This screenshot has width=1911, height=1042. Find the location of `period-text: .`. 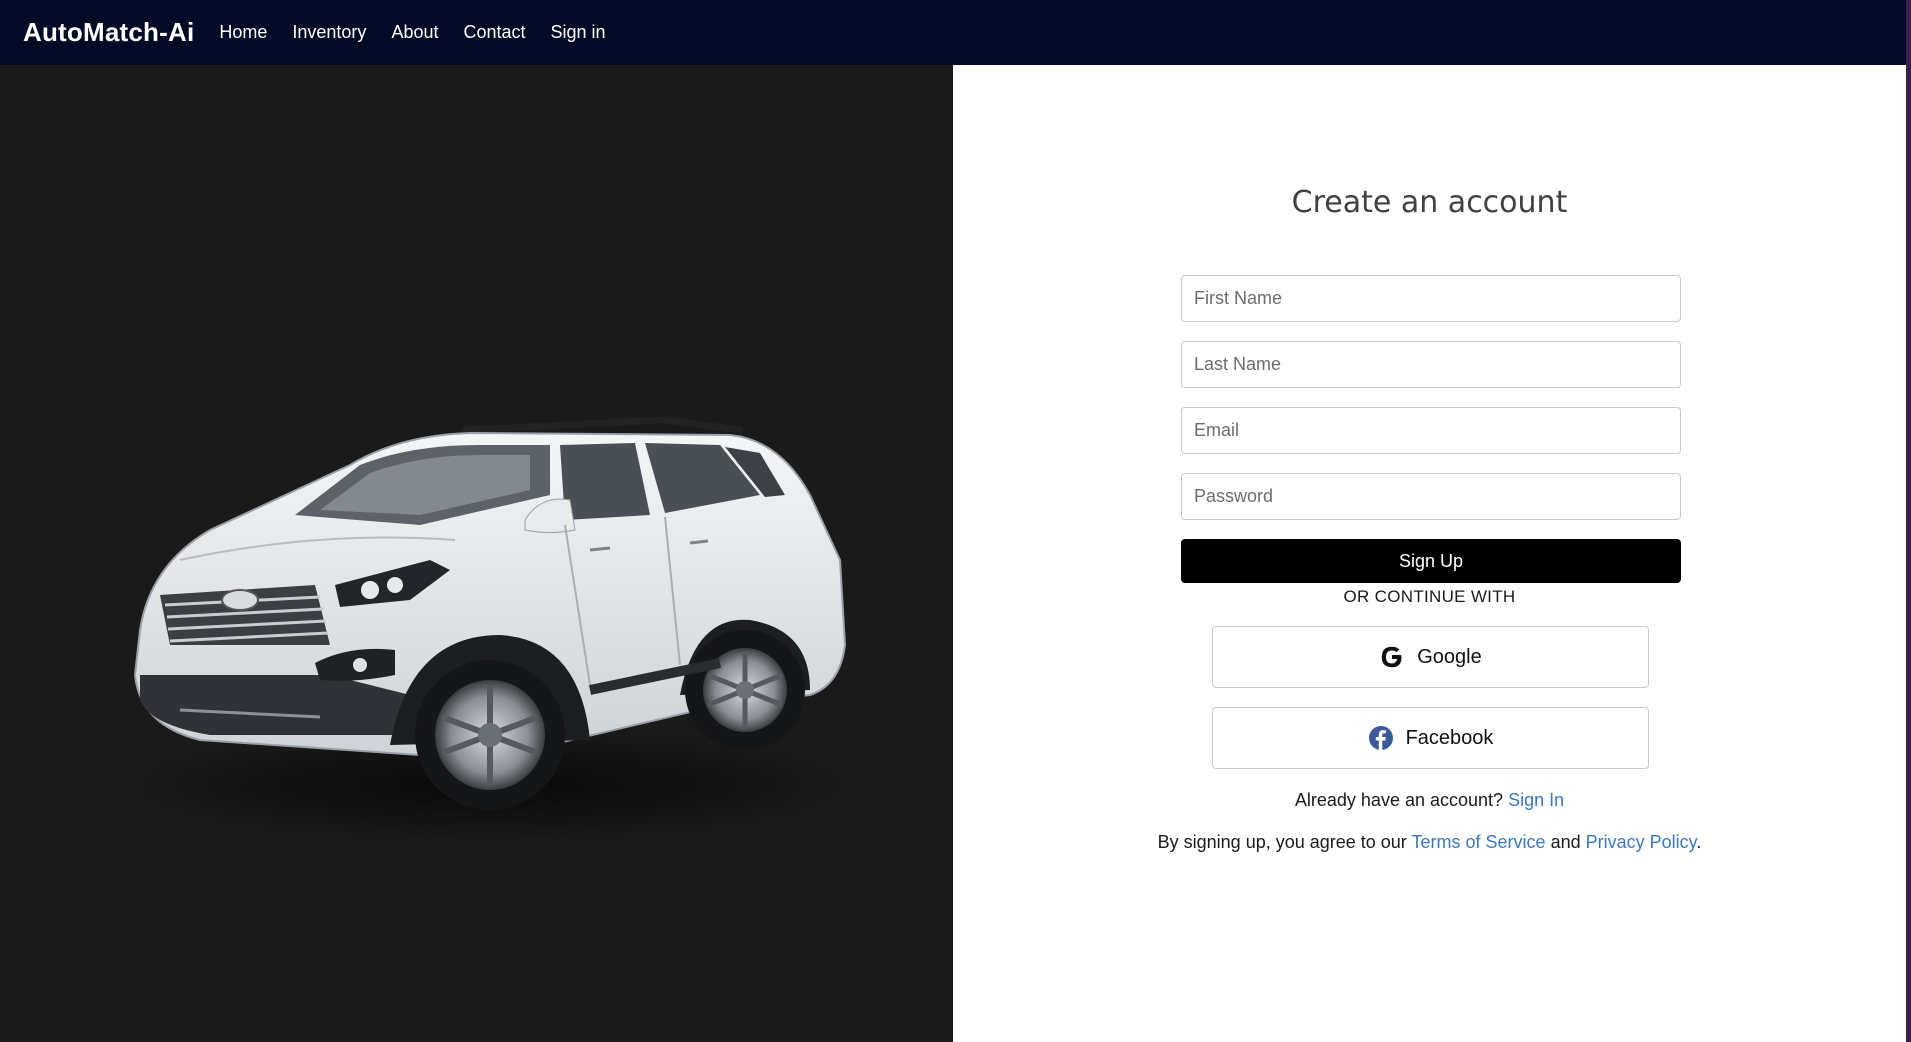

period-text: . is located at coordinates (1699, 842).